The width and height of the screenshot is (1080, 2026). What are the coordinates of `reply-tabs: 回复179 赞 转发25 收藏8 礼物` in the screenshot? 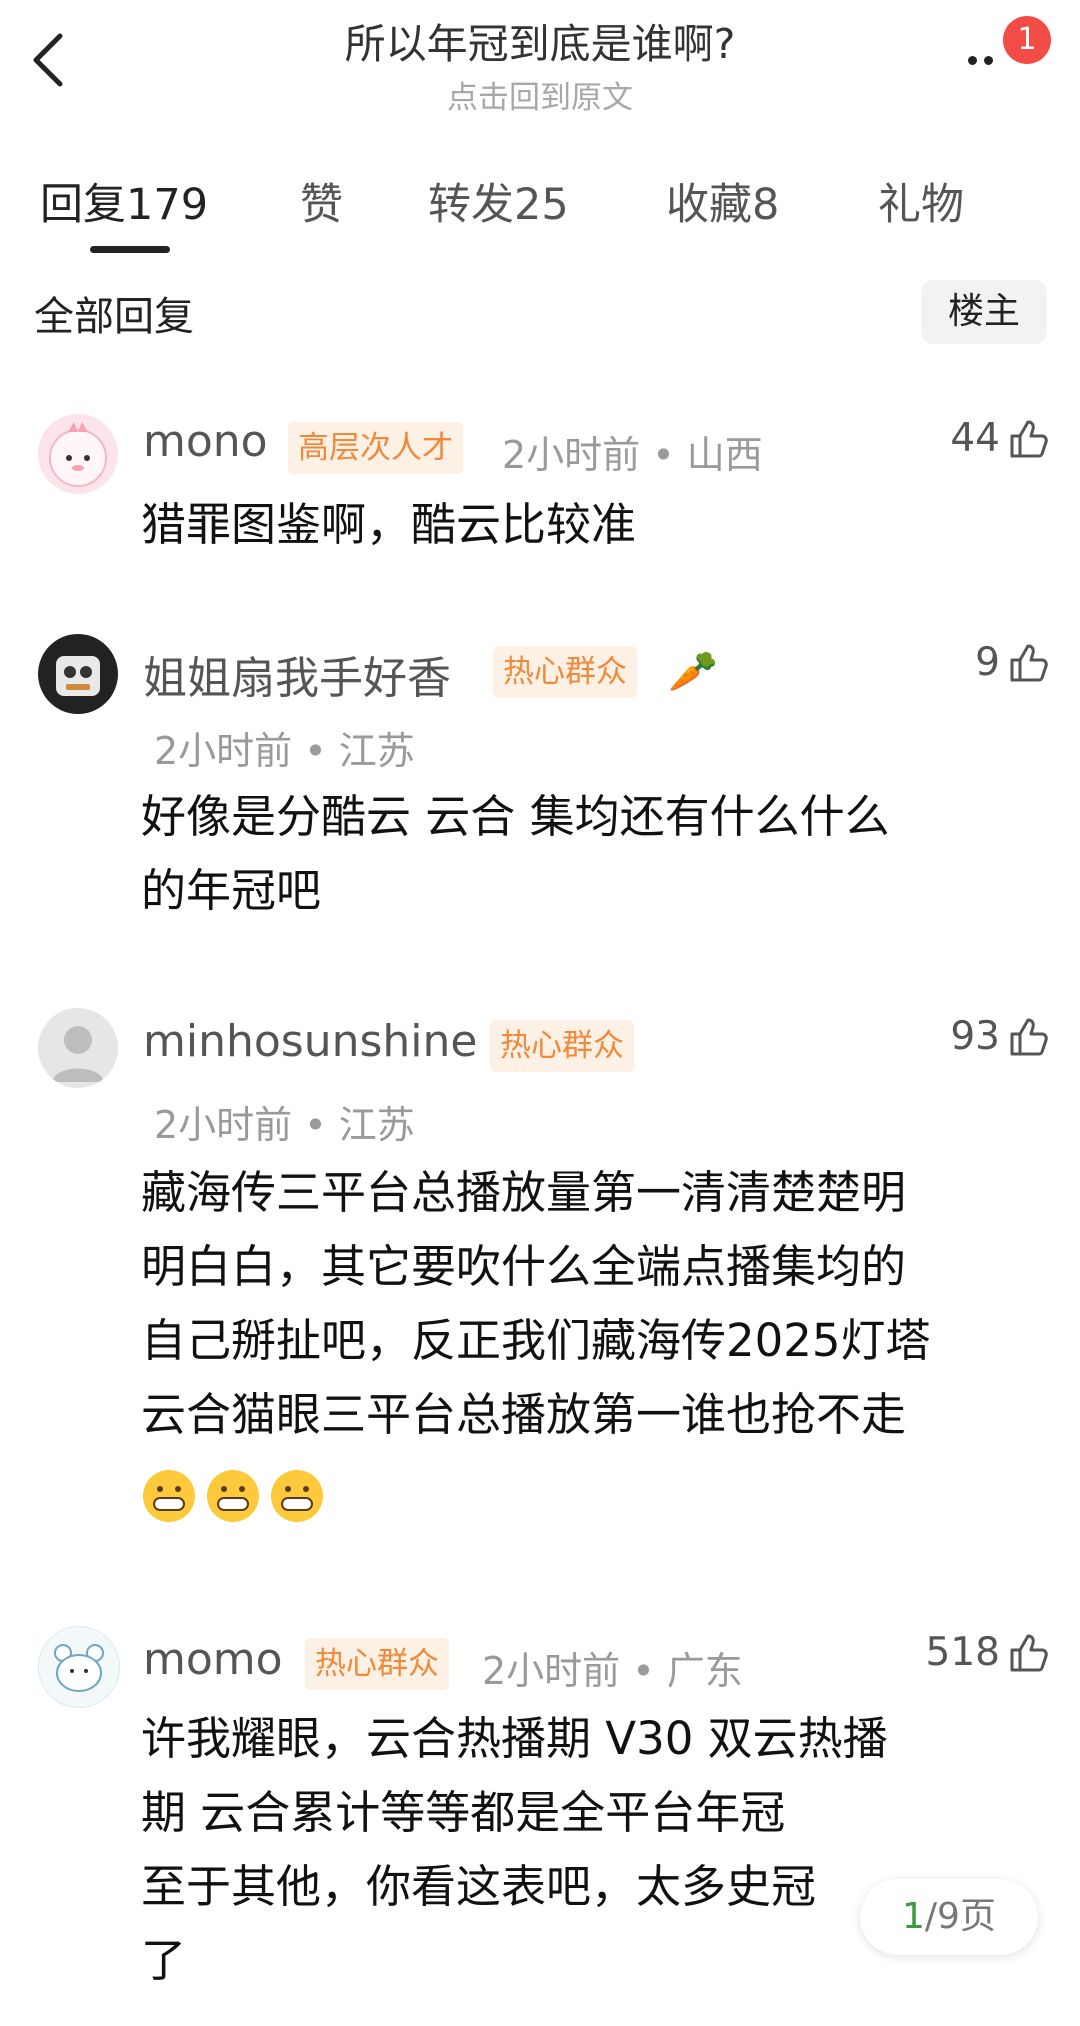 It's located at (540, 210).